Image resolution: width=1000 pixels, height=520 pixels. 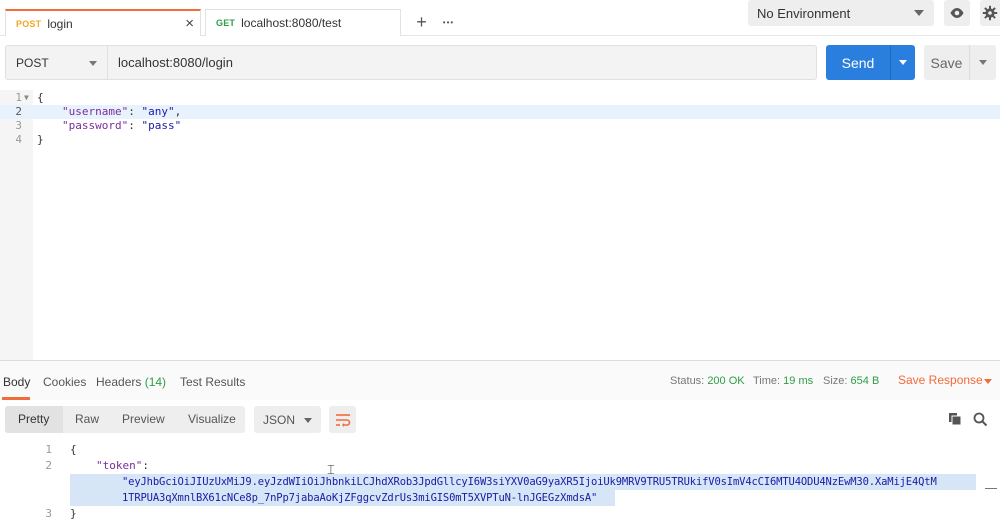 What do you see at coordinates (687, 381) in the screenshot?
I see `status-label: Status:` at bounding box center [687, 381].